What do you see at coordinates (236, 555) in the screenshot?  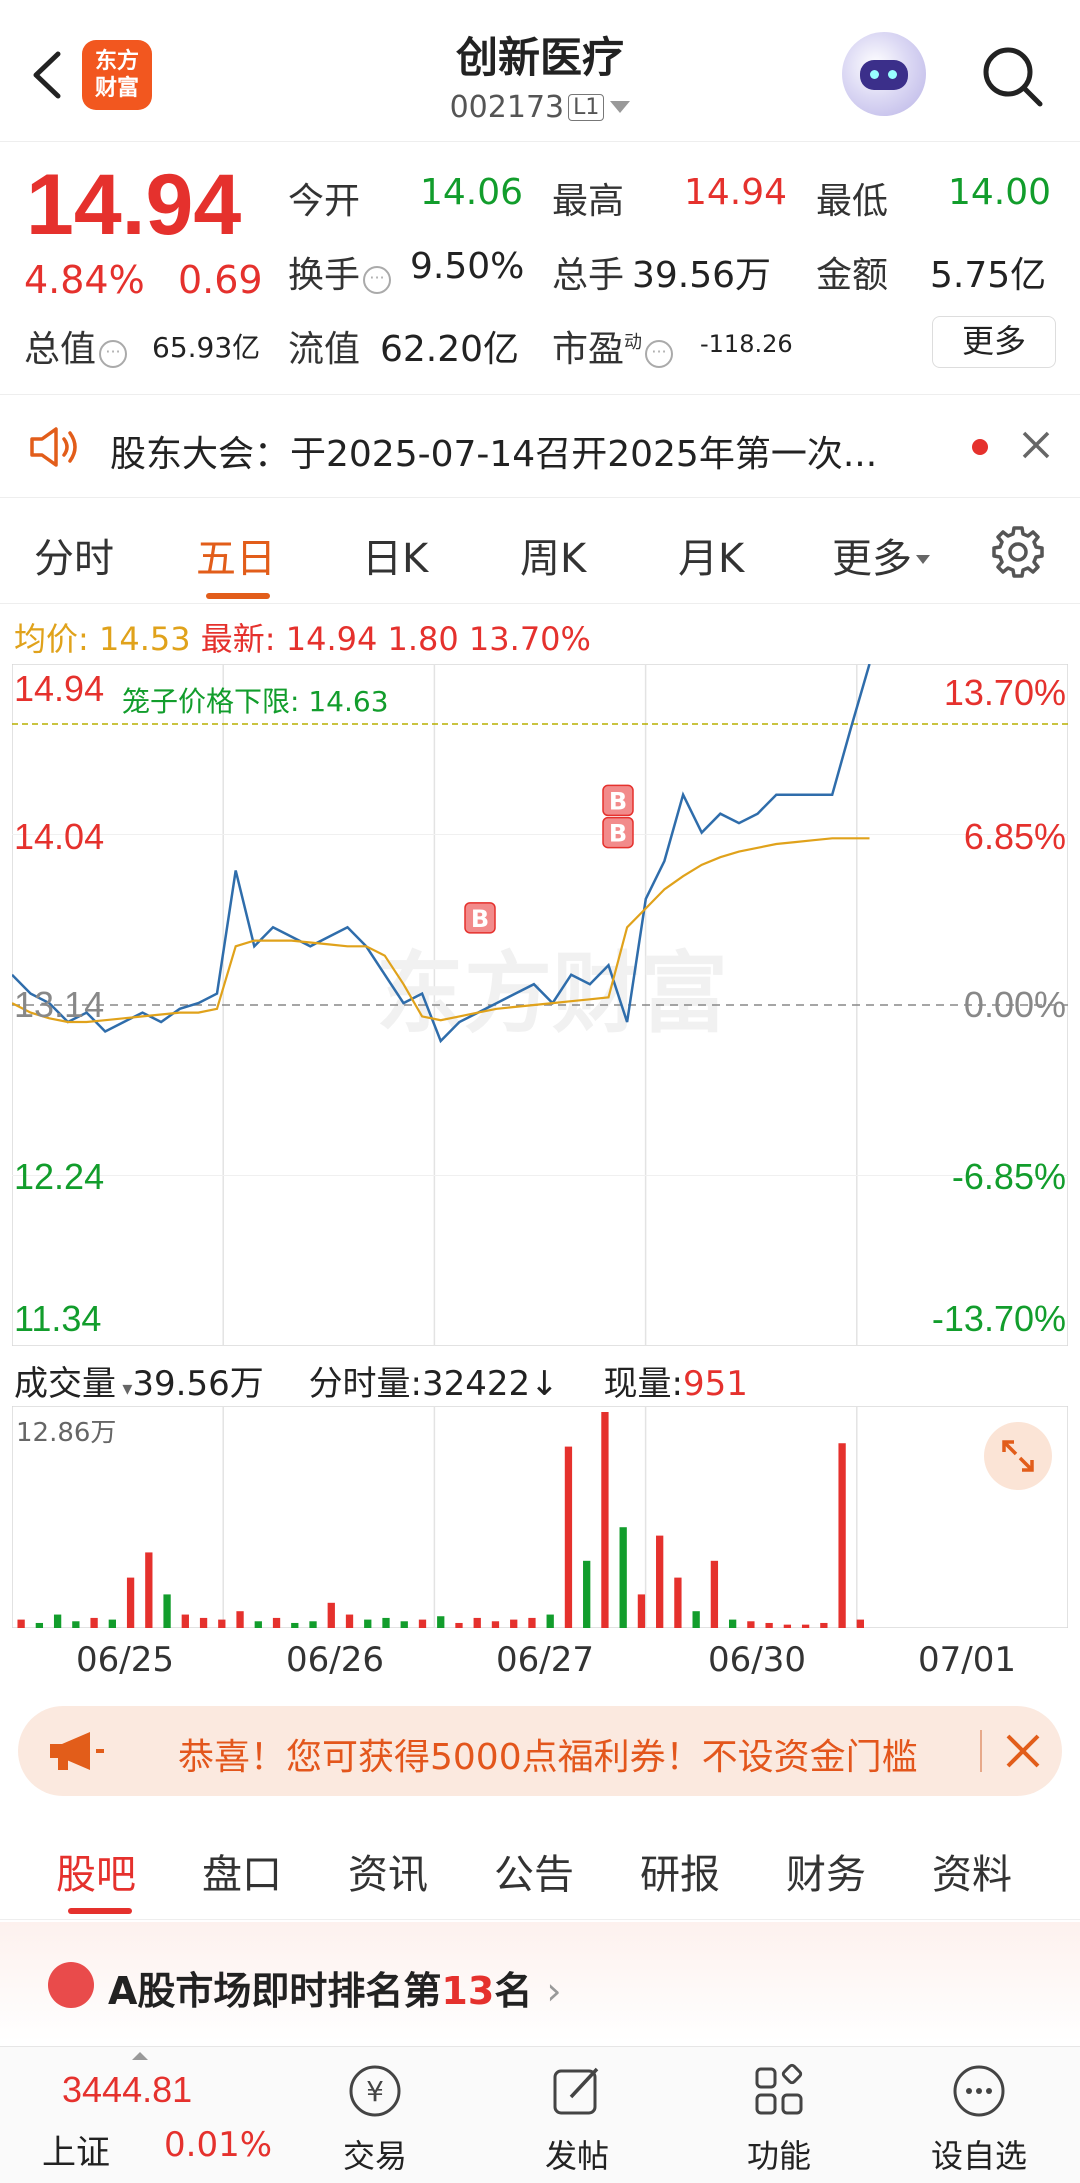 I see `tab-five-day: 五日` at bounding box center [236, 555].